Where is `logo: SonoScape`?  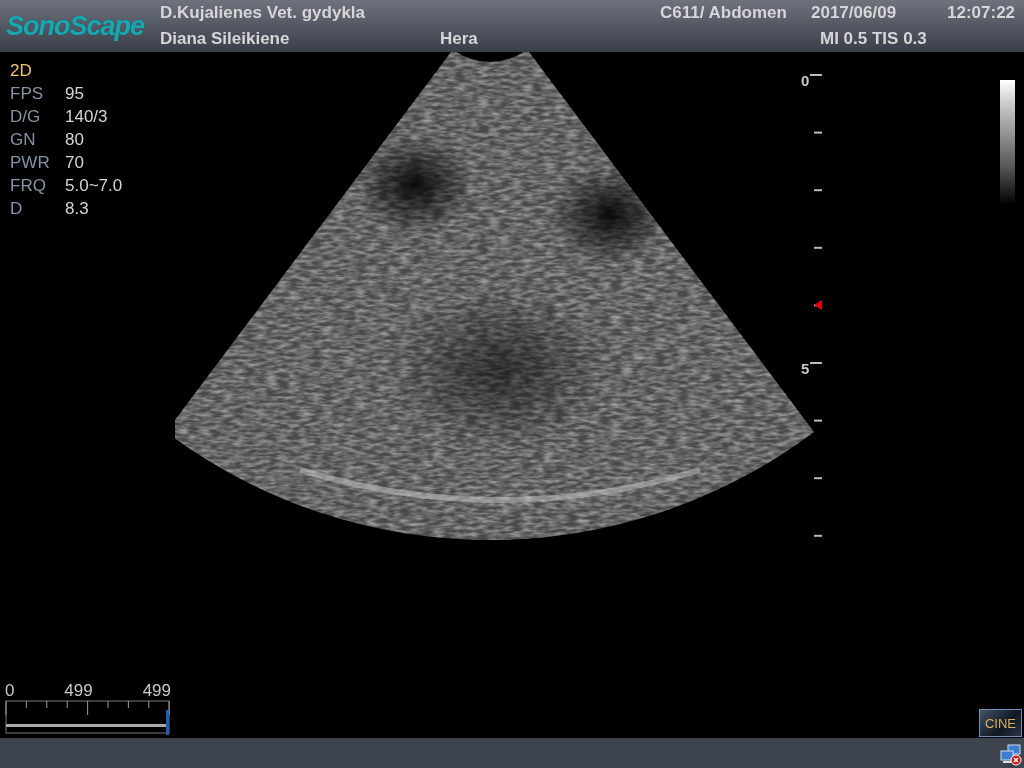
logo: SonoScape is located at coordinates (75, 26).